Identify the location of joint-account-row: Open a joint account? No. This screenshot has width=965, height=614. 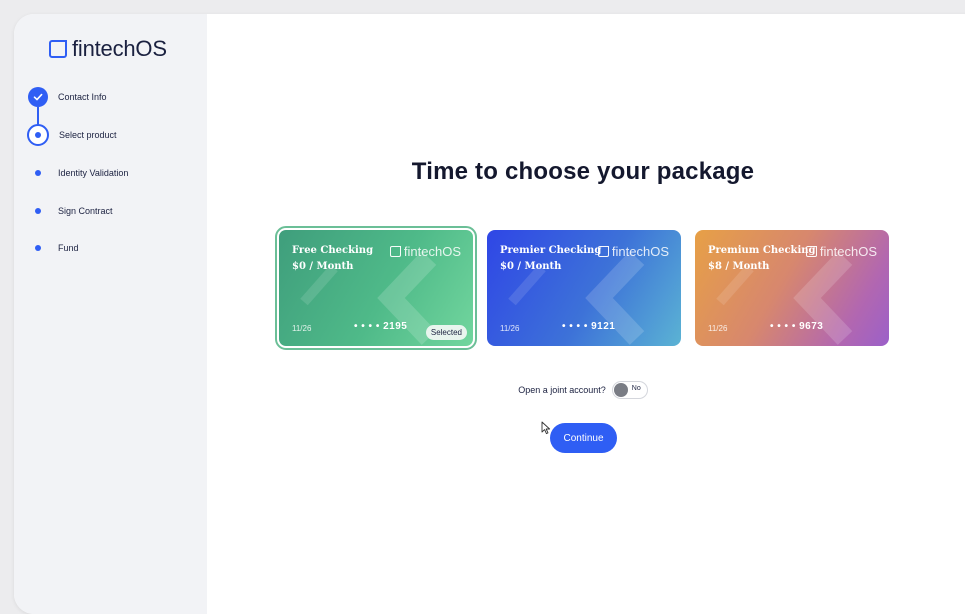
(583, 390).